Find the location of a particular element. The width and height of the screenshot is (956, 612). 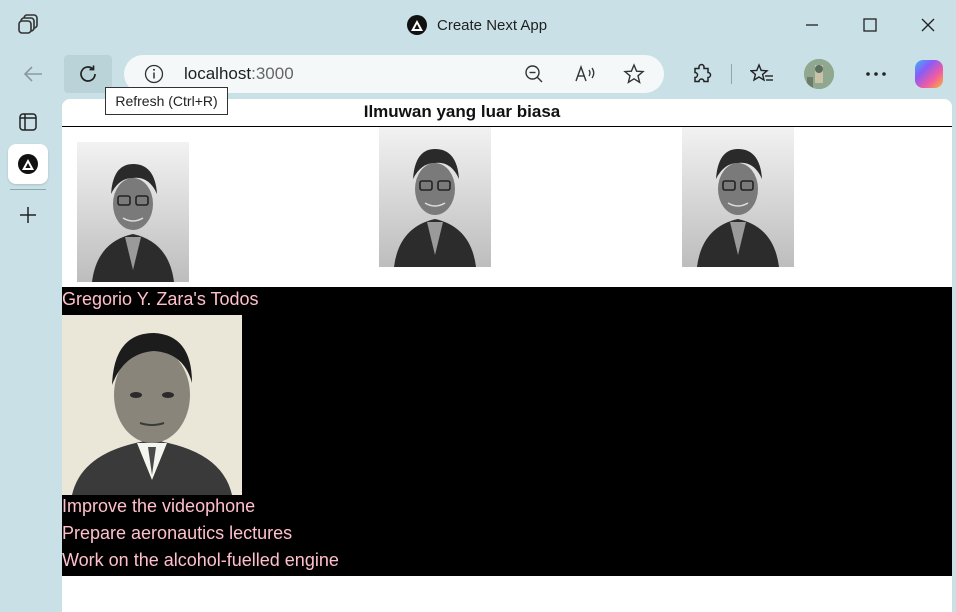

close-window-button is located at coordinates (928, 25).